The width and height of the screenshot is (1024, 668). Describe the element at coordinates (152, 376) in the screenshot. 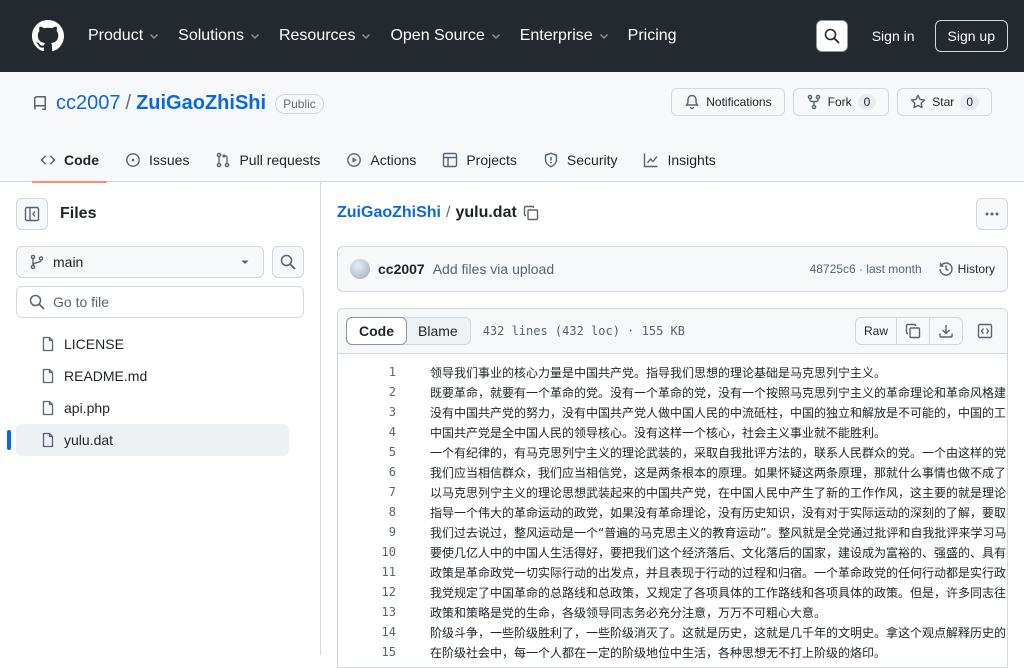

I see `file-tree-item: README.md` at that location.